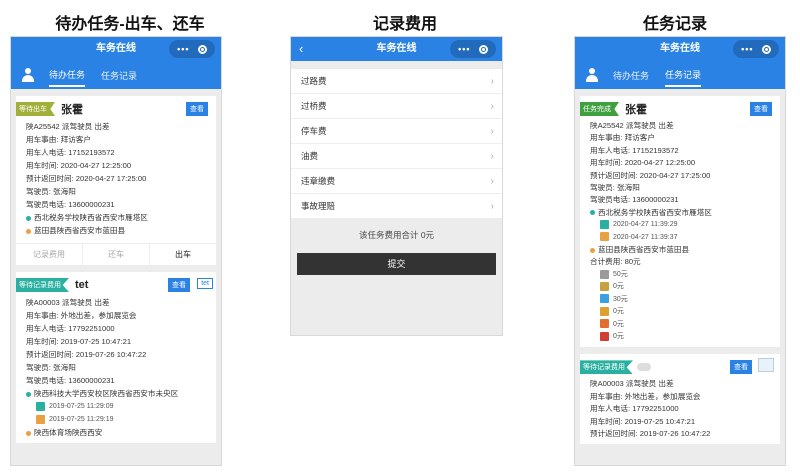 The height and width of the screenshot is (475, 800). Describe the element at coordinates (301, 49) in the screenshot. I see `back-icon: ‹` at that location.